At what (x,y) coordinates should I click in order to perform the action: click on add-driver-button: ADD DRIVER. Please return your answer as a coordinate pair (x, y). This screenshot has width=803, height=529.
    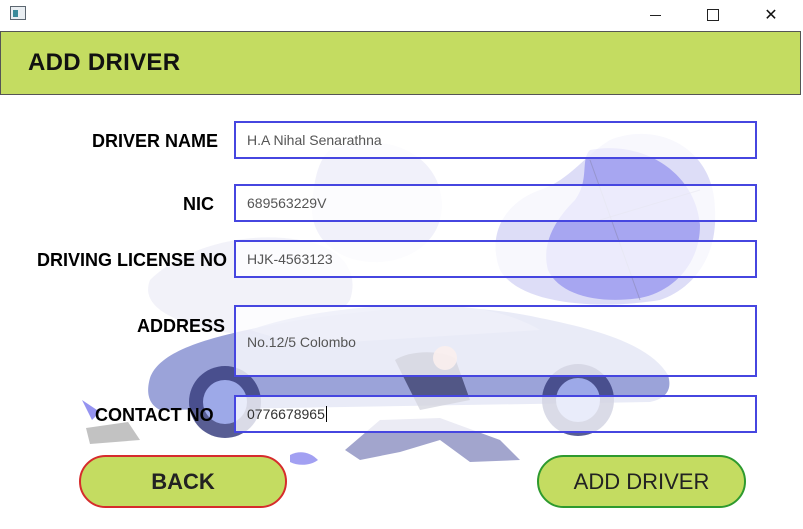
    Looking at the image, I should click on (641, 481).